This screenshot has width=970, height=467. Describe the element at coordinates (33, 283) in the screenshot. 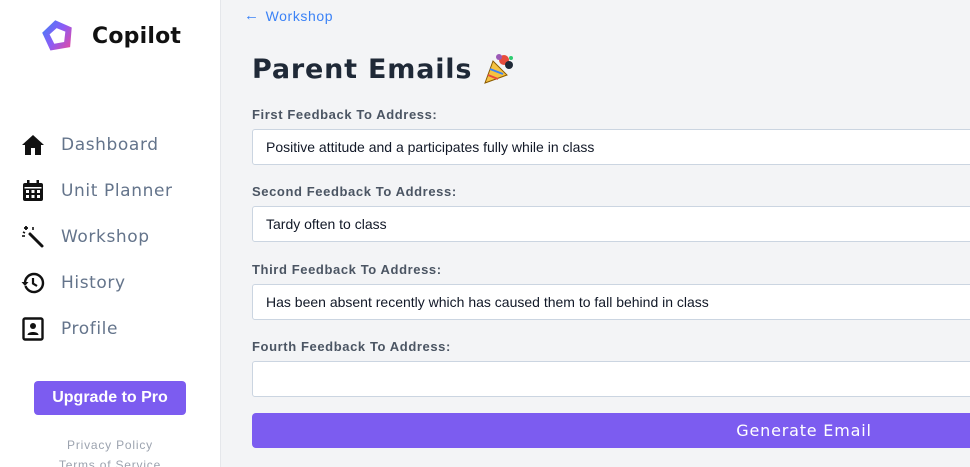

I see `history-icon` at that location.